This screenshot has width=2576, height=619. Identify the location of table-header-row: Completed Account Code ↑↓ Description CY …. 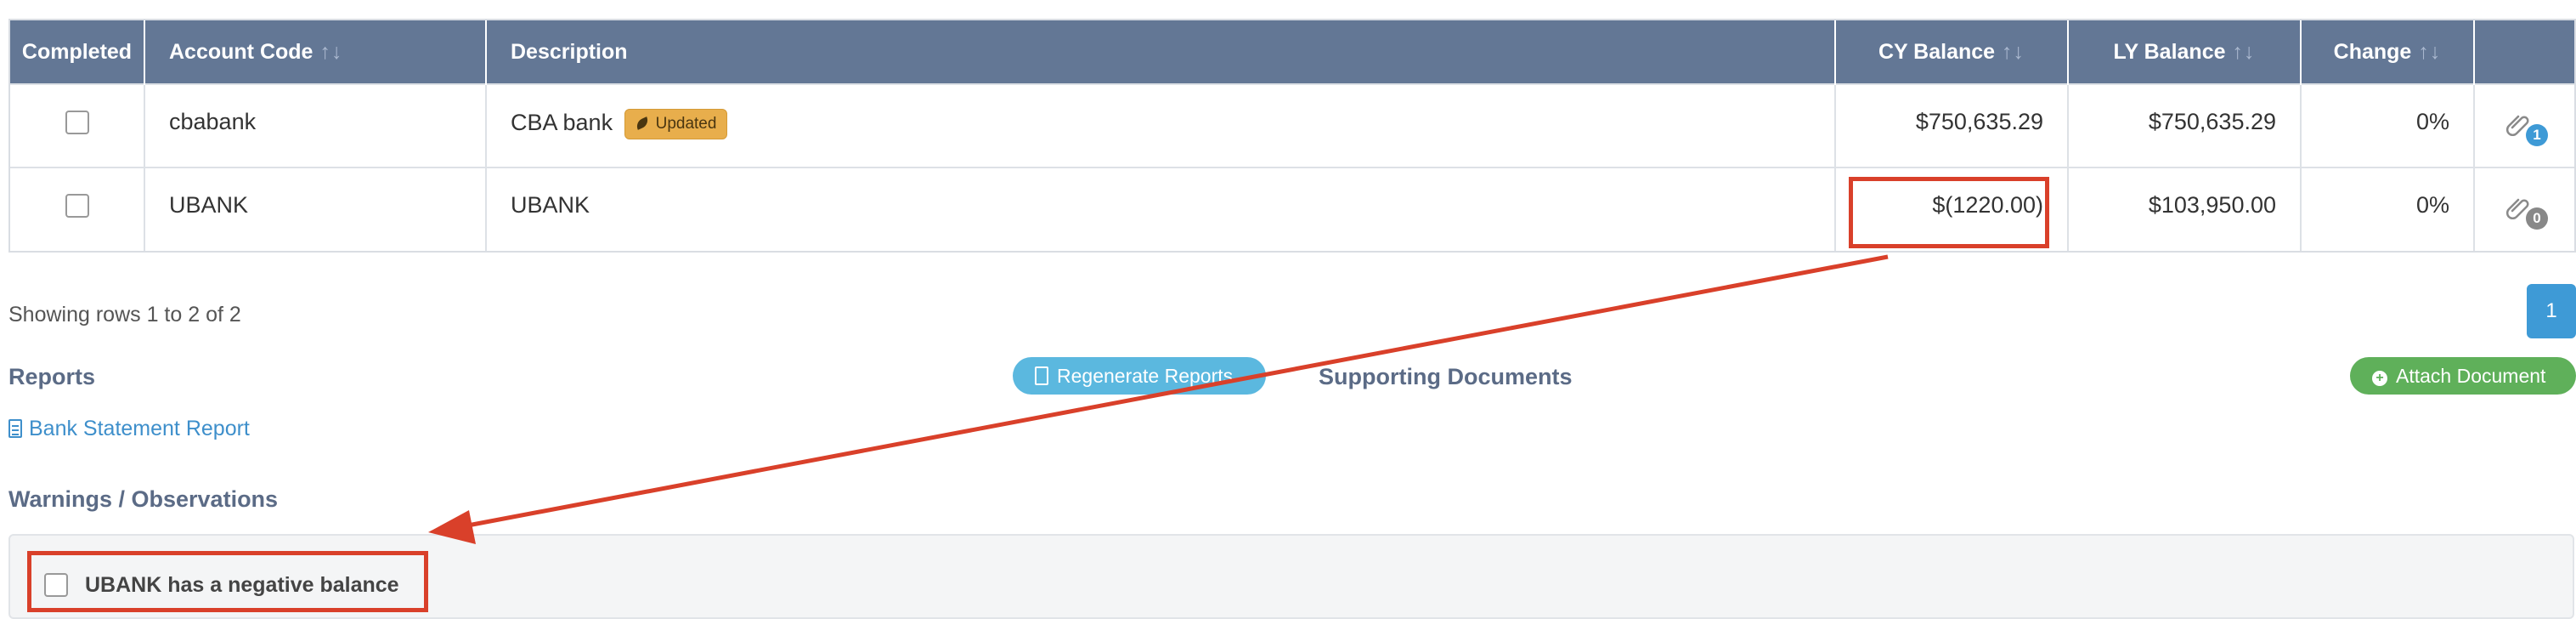
(1292, 52).